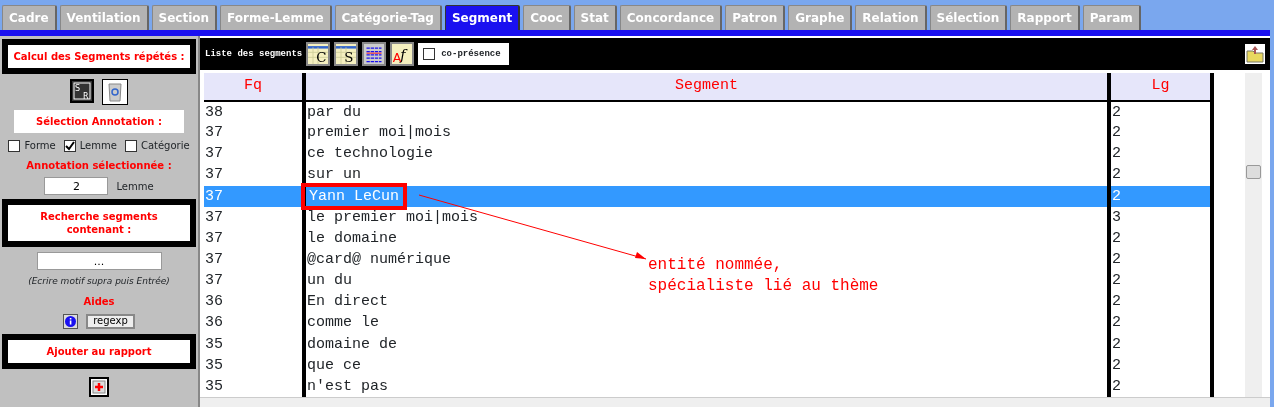  Describe the element at coordinates (471, 54) in the screenshot. I see `checkbox-label: co-présence` at that location.